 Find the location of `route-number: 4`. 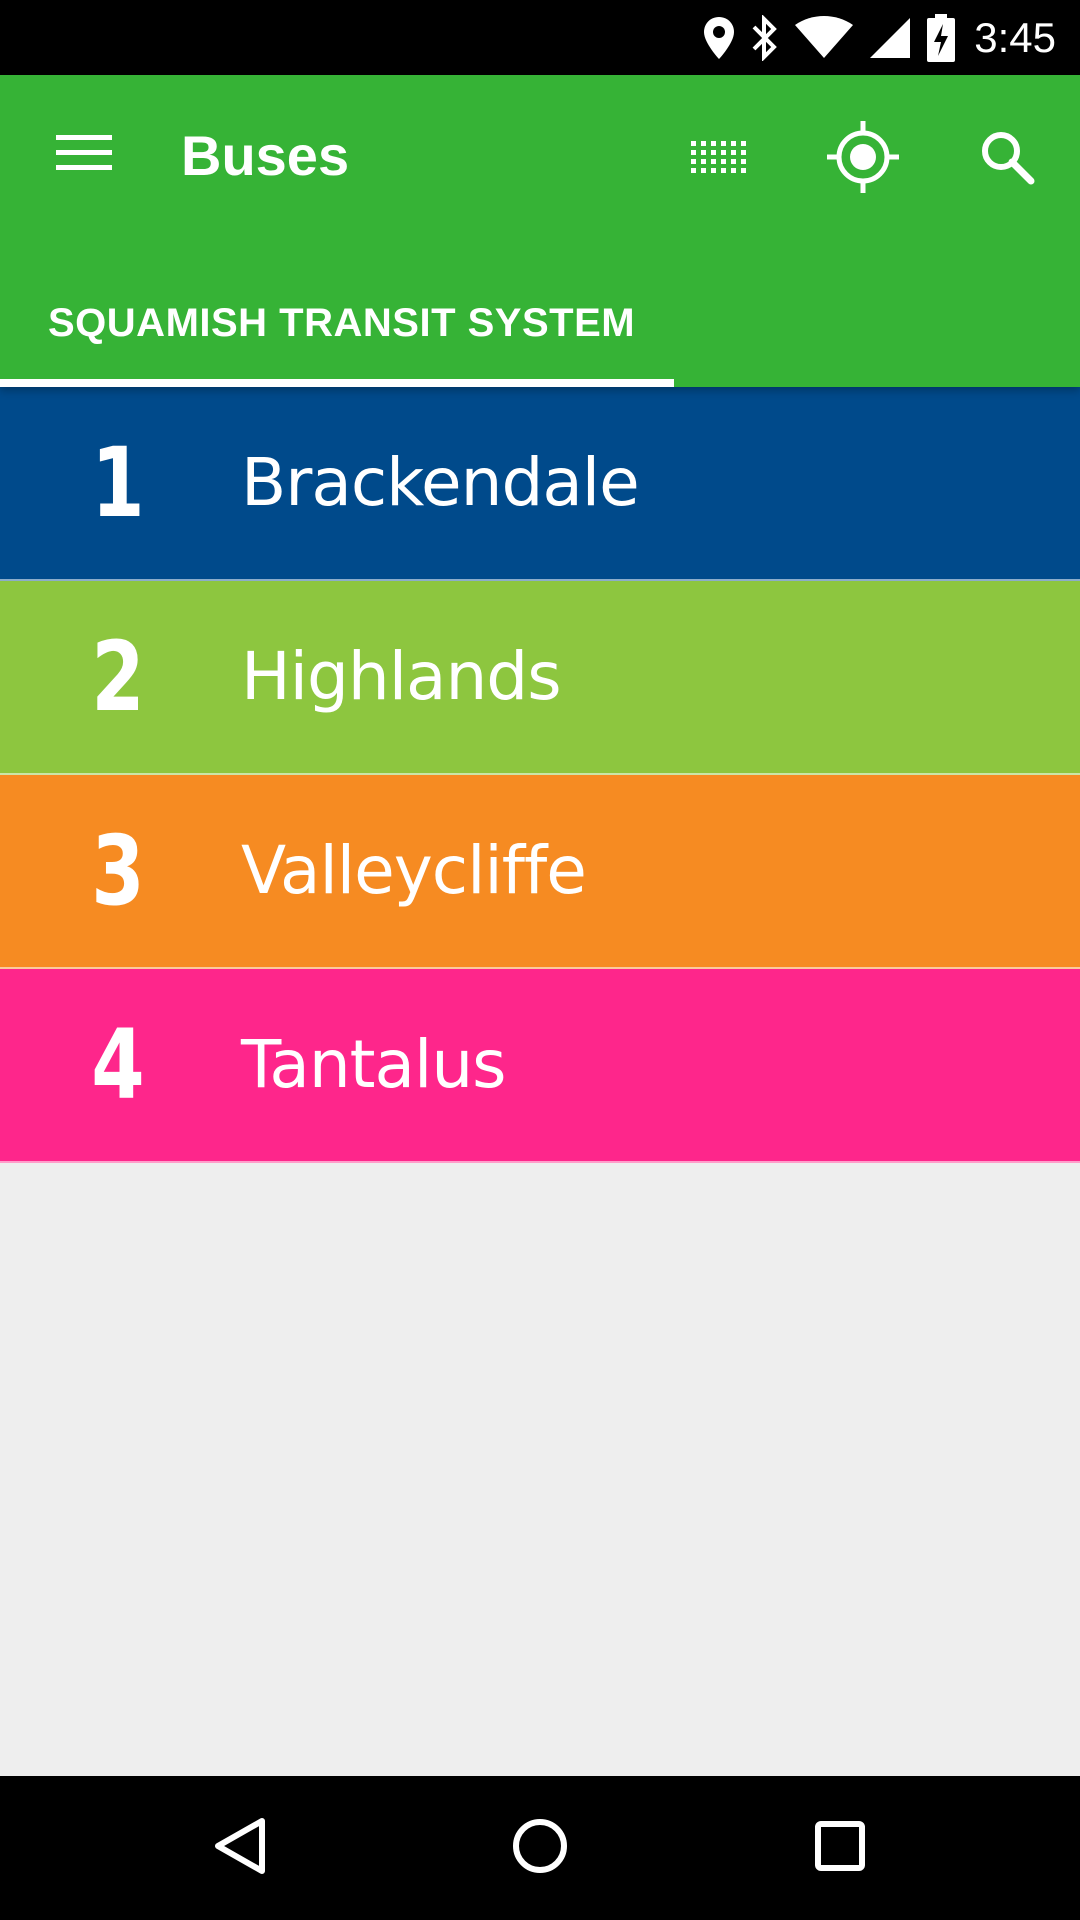

route-number: 4 is located at coordinates (118, 1065).